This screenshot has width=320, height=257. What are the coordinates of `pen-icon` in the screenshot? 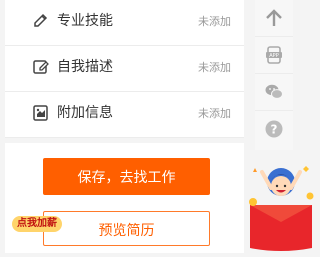 It's located at (41, 21).